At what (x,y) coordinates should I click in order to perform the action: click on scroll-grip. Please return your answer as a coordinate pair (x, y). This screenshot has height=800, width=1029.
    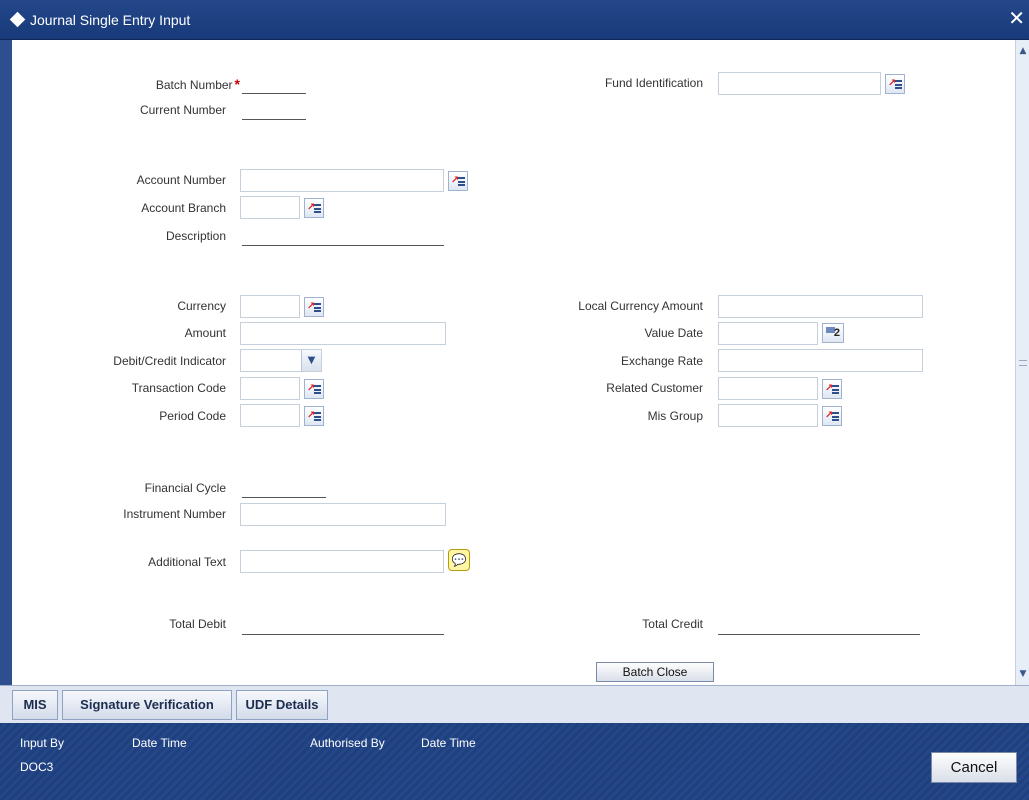
    Looking at the image, I should click on (1023, 363).